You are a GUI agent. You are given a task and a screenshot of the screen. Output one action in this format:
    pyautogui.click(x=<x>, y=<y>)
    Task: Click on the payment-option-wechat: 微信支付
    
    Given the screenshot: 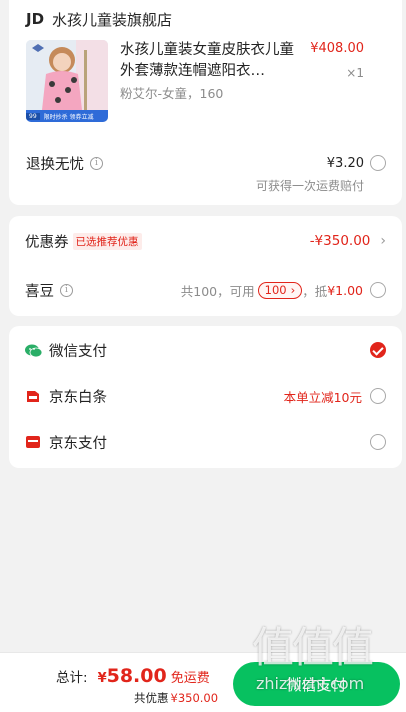 What is the action you would take?
    pyautogui.click(x=205, y=350)
    